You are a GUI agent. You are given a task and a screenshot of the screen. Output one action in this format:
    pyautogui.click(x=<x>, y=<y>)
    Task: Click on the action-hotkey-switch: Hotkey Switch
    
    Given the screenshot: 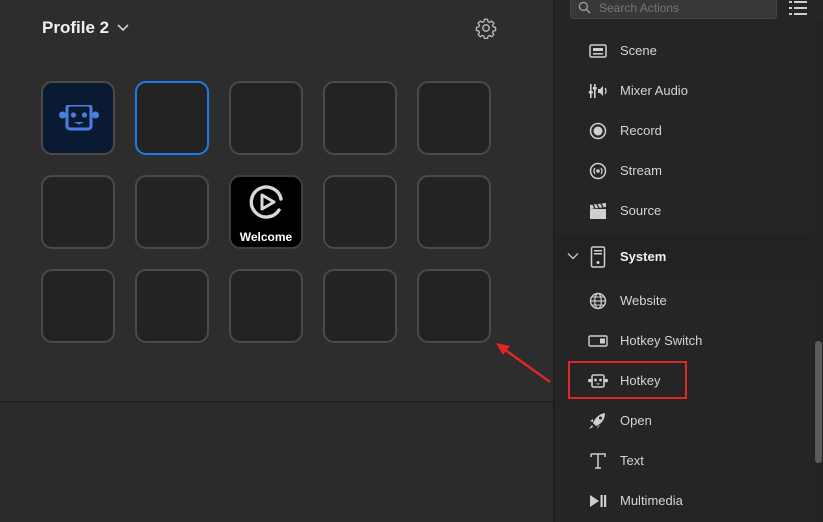 What is the action you would take?
    pyautogui.click(x=684, y=341)
    